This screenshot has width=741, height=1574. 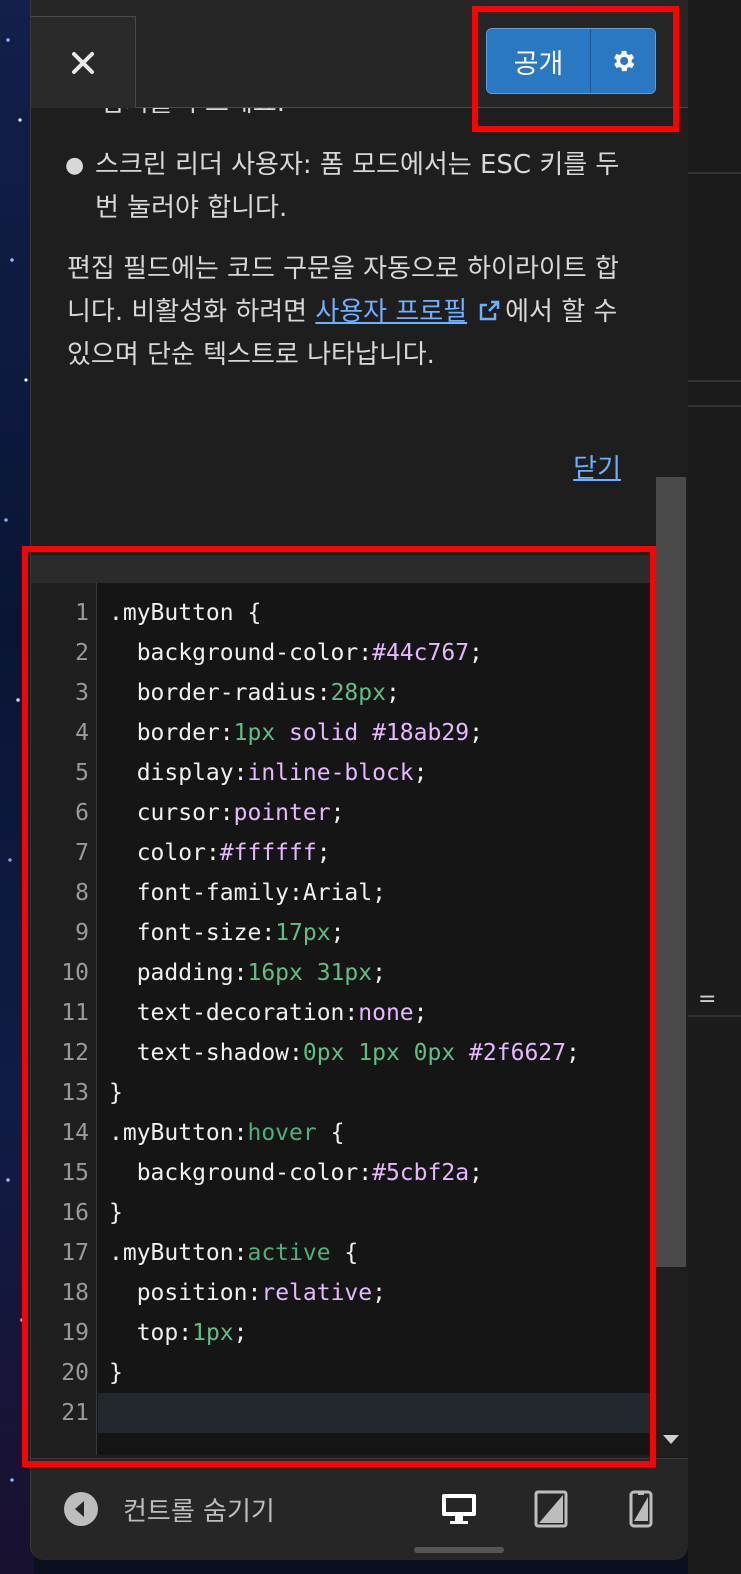 I want to click on line-number: 5, so click(x=82, y=773).